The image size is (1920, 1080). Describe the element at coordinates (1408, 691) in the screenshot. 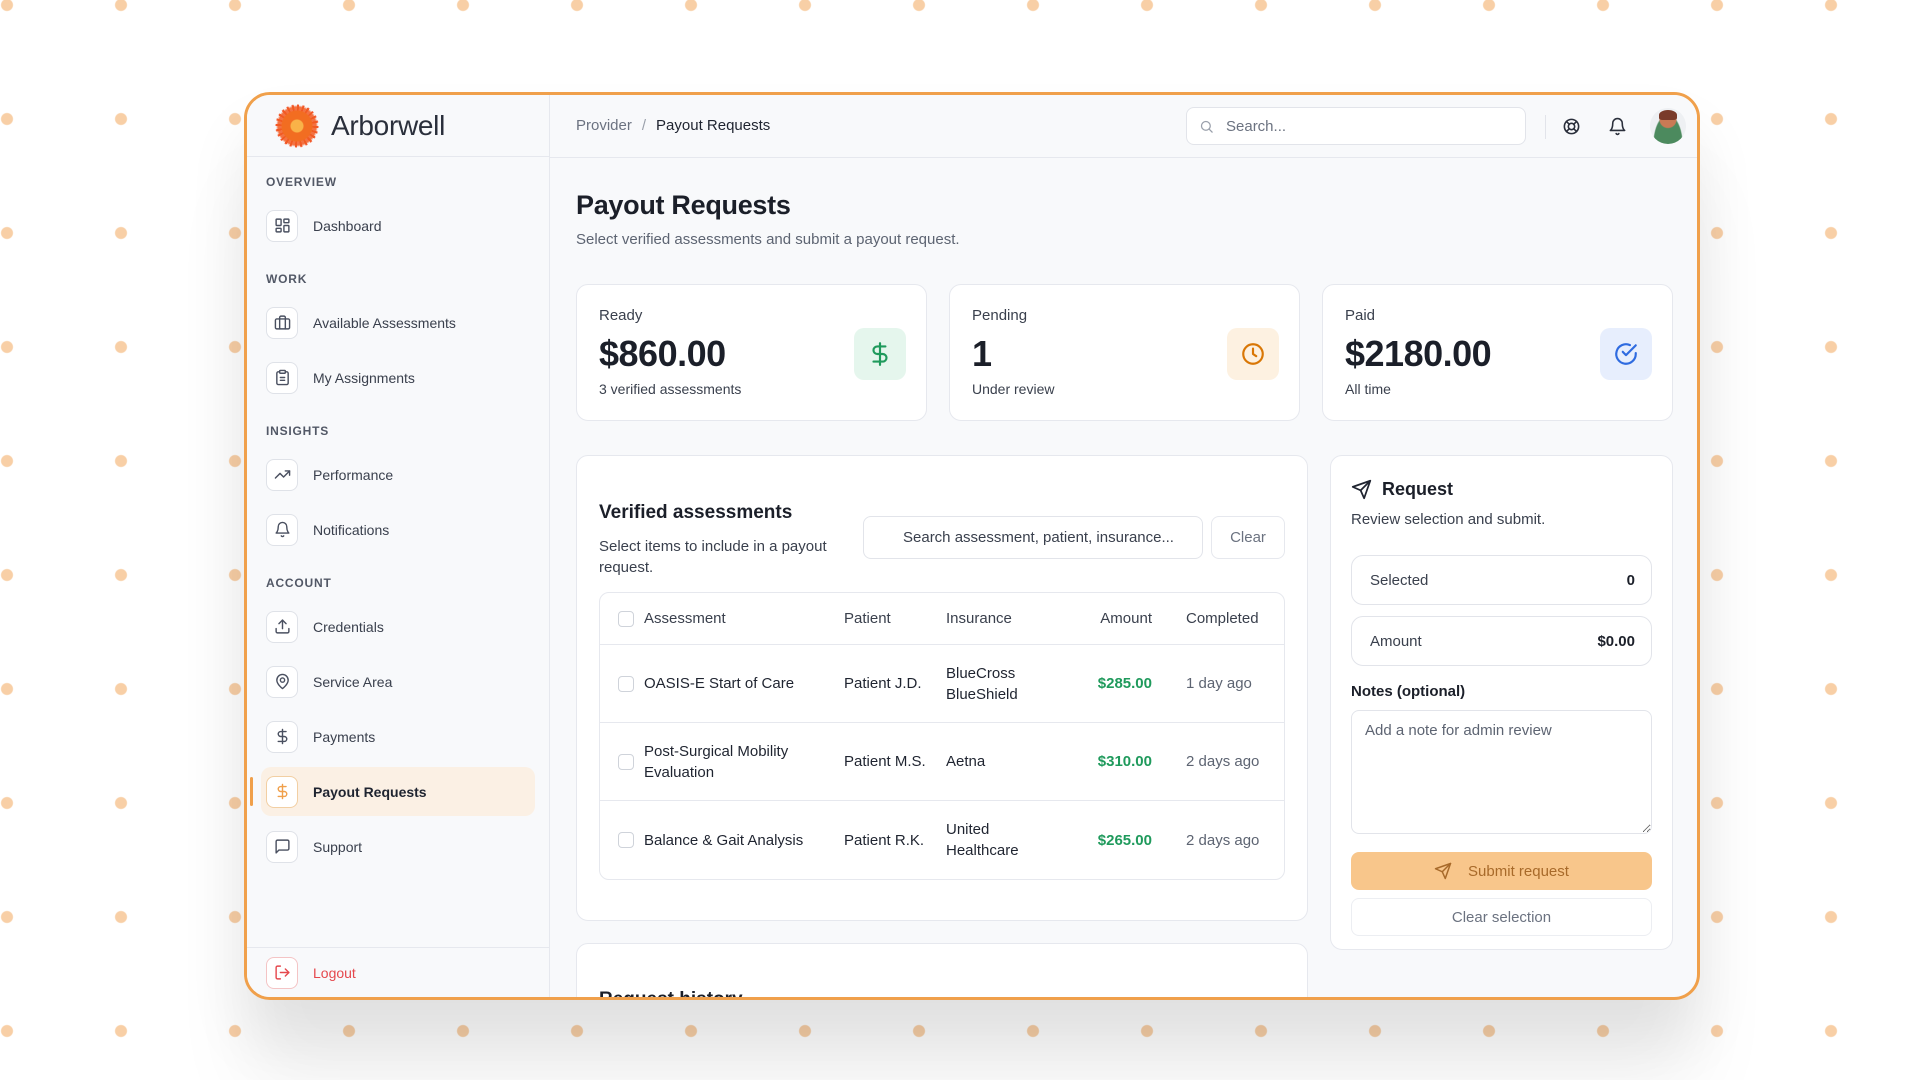

I see `notes-label: Notes (optional)` at that location.